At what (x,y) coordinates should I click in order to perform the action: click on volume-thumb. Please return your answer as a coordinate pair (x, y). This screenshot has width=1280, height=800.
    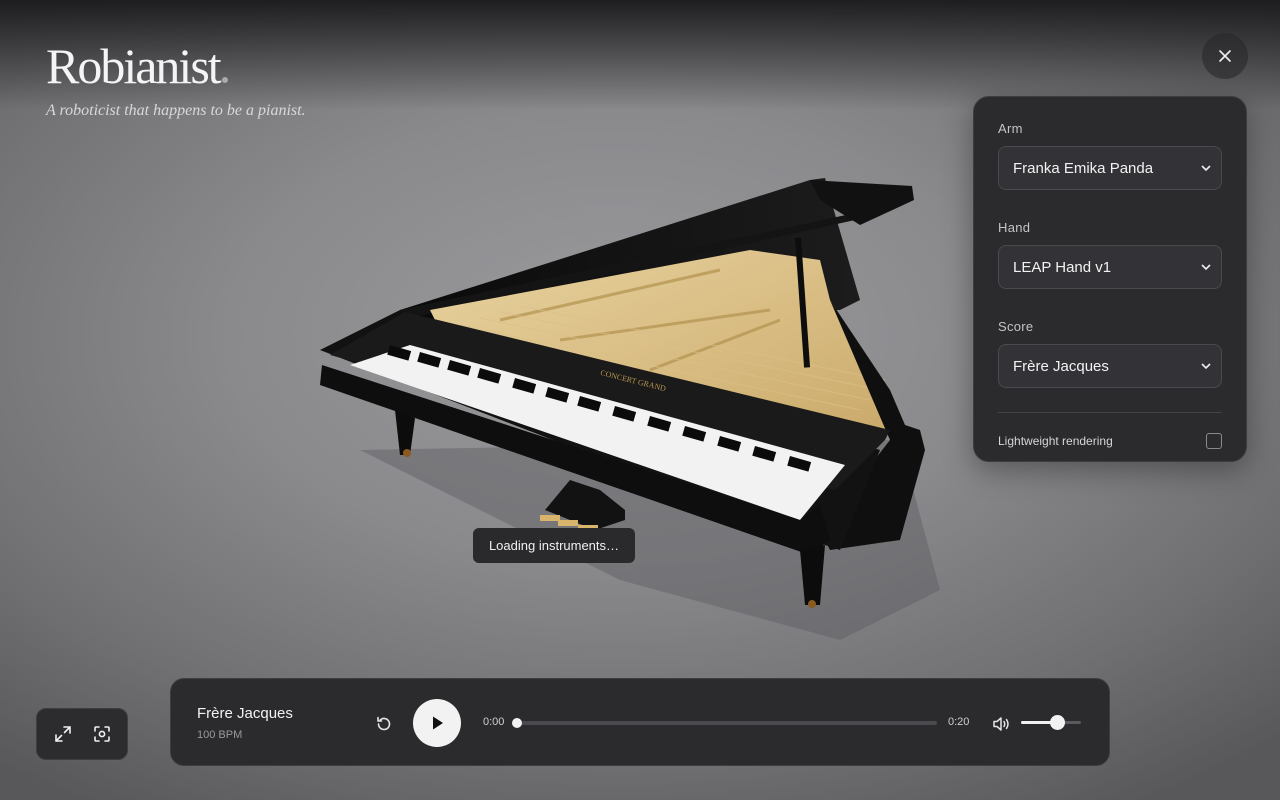
    Looking at the image, I should click on (1057, 722).